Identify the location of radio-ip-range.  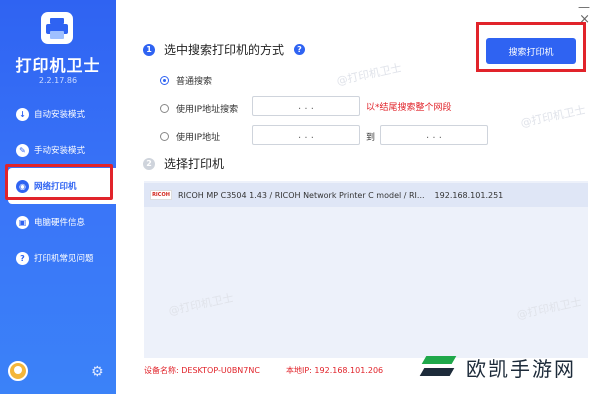
(164, 136).